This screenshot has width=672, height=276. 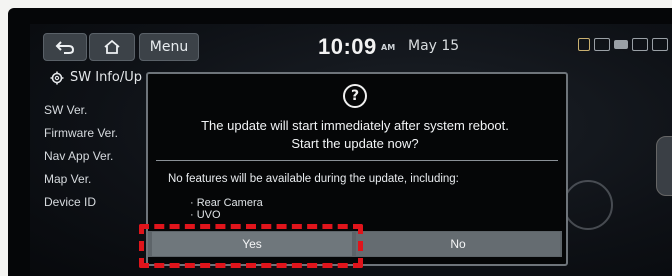 I want to click on bluetooth-status-icon, so click(x=621, y=44).